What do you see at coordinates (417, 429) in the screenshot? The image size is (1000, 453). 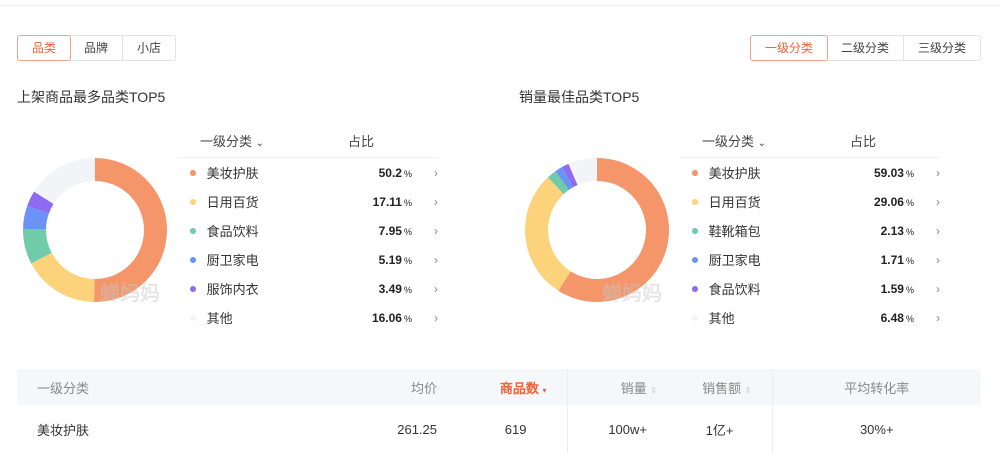 I see `cell-avg-price: 261.25` at bounding box center [417, 429].